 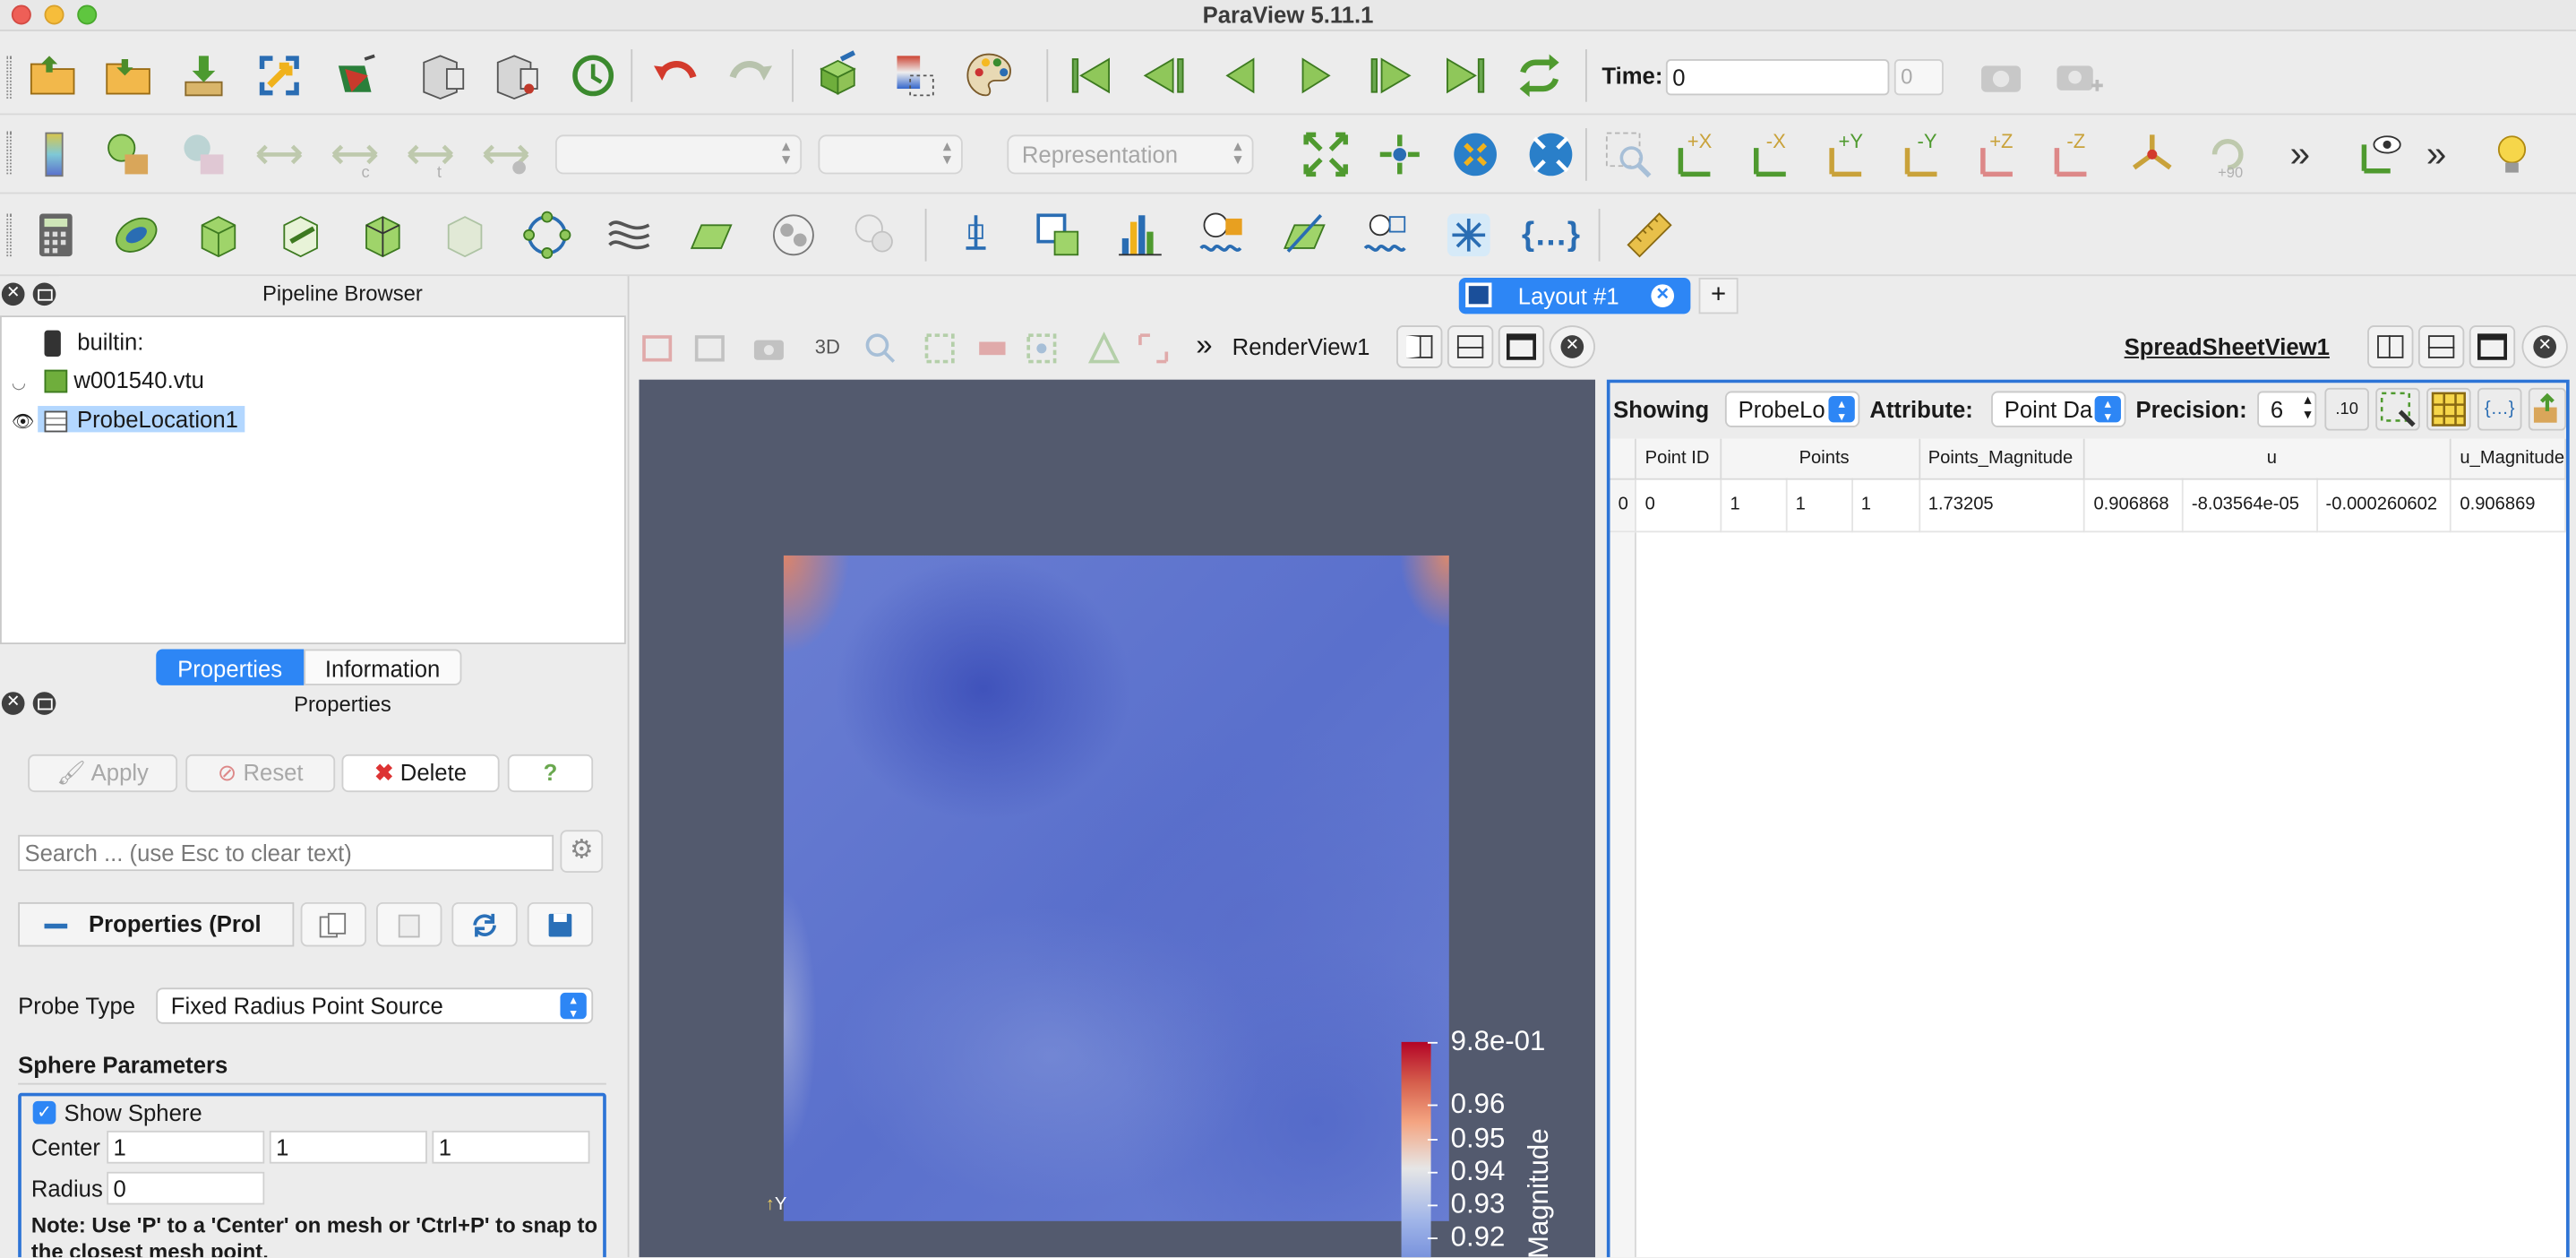 I want to click on close-layout-icon: ✕, so click(x=1663, y=295).